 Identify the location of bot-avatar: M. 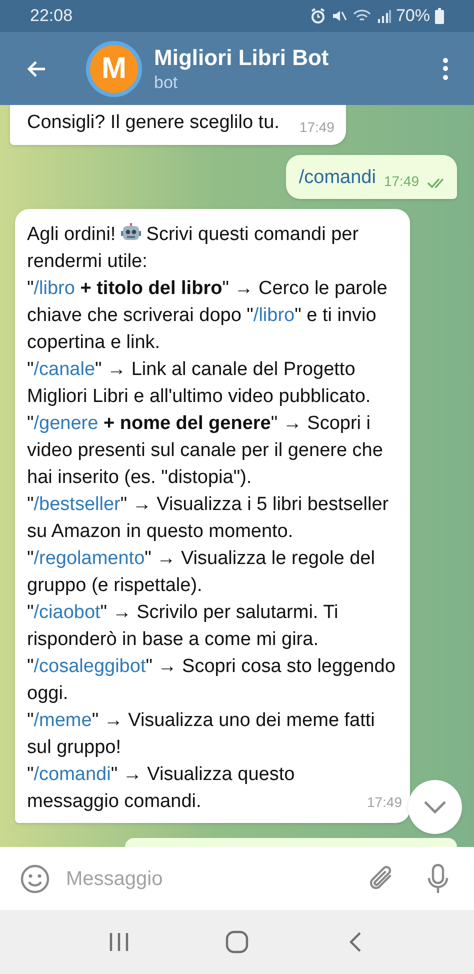
(114, 68).